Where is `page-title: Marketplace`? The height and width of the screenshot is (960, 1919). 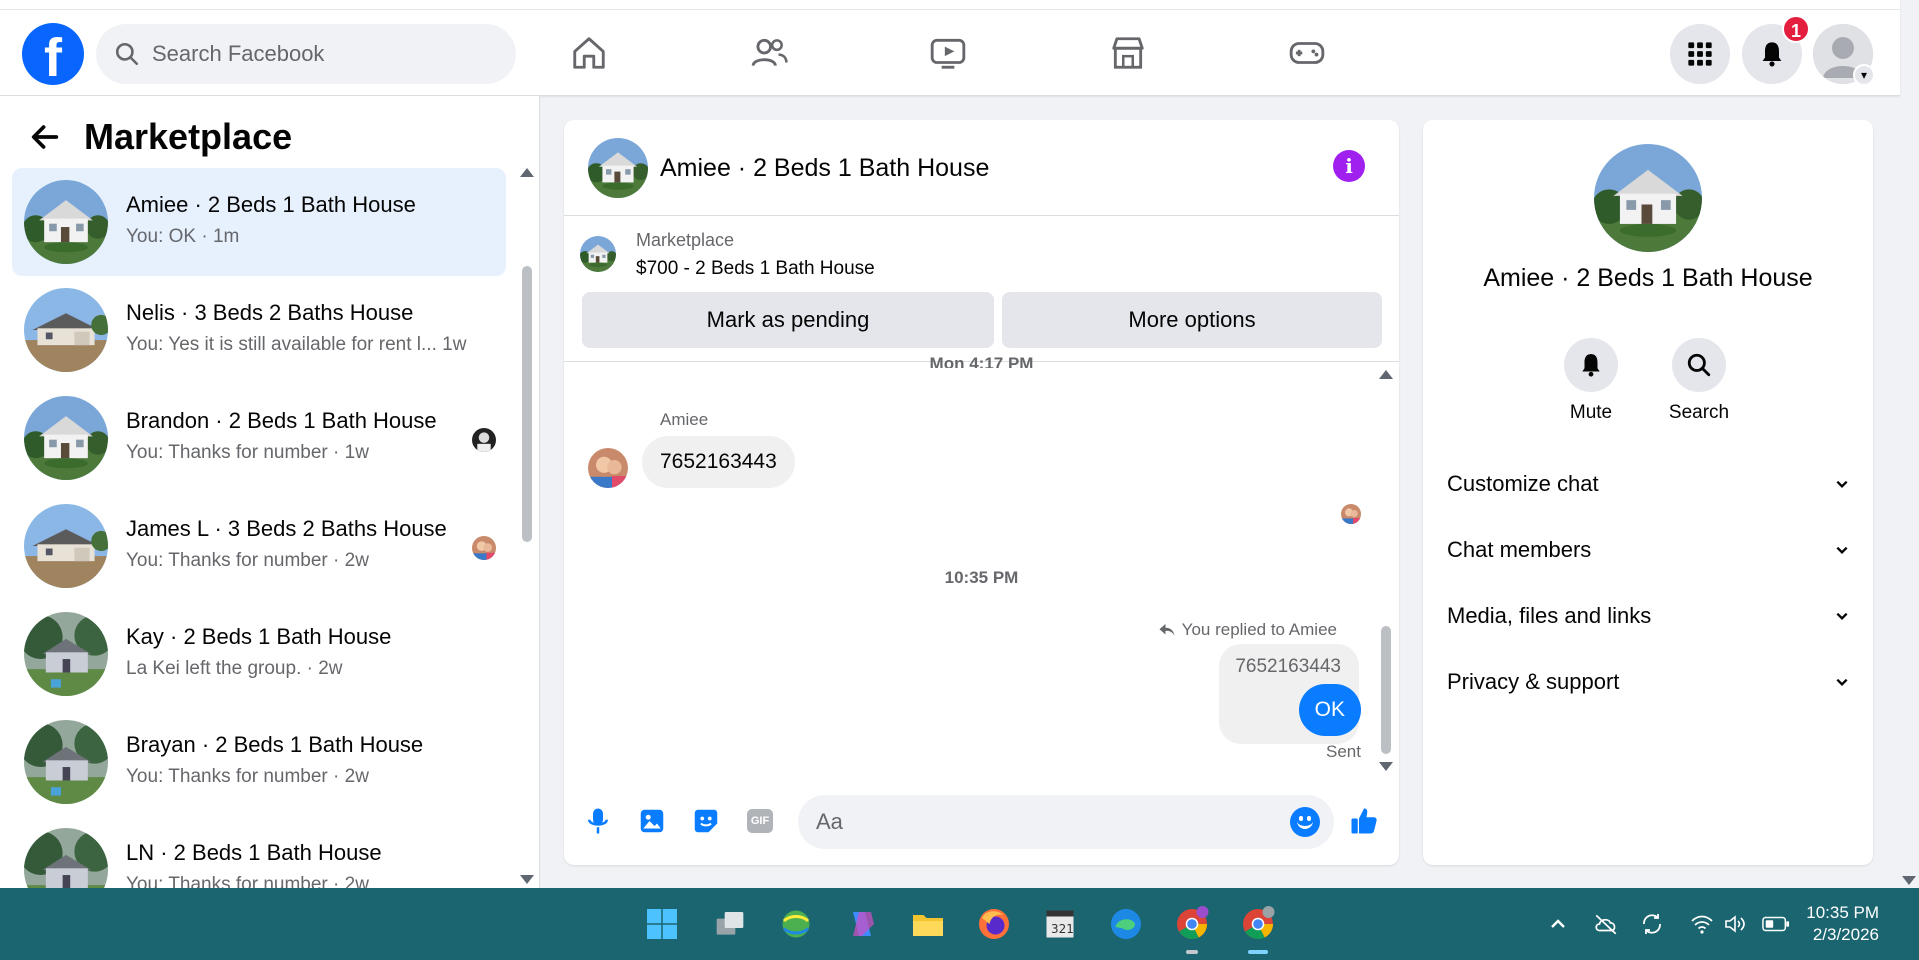
page-title: Marketplace is located at coordinates (188, 136).